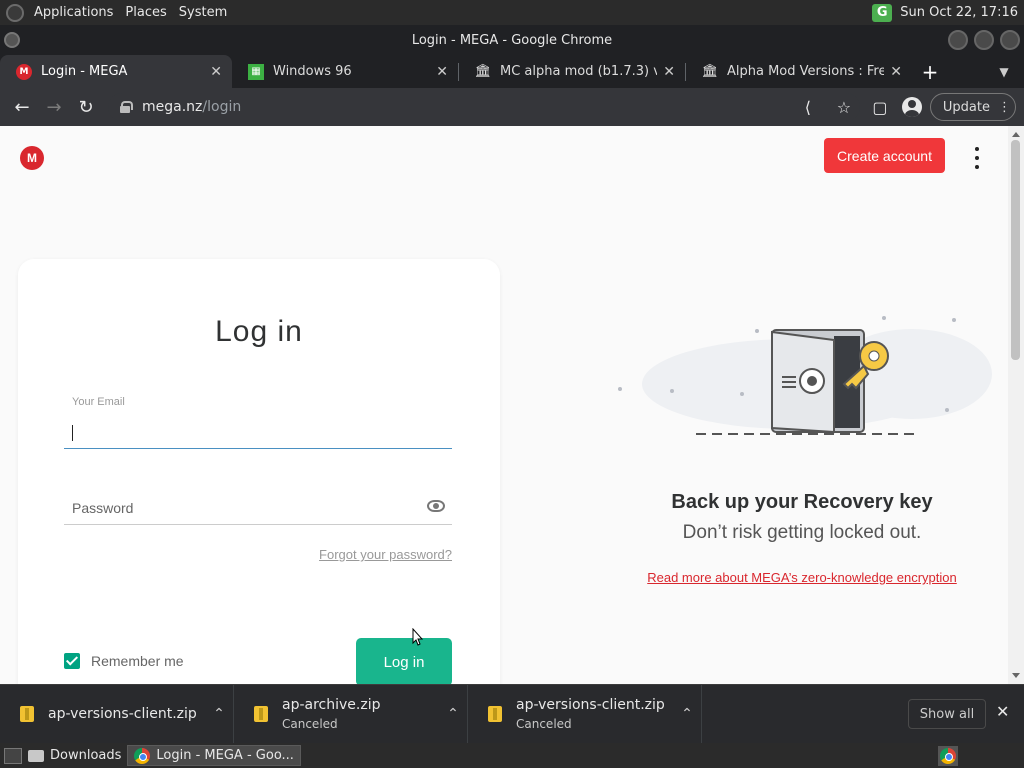 The image size is (1024, 768). What do you see at coordinates (882, 12) in the screenshot?
I see `tray-g-icon: G` at bounding box center [882, 12].